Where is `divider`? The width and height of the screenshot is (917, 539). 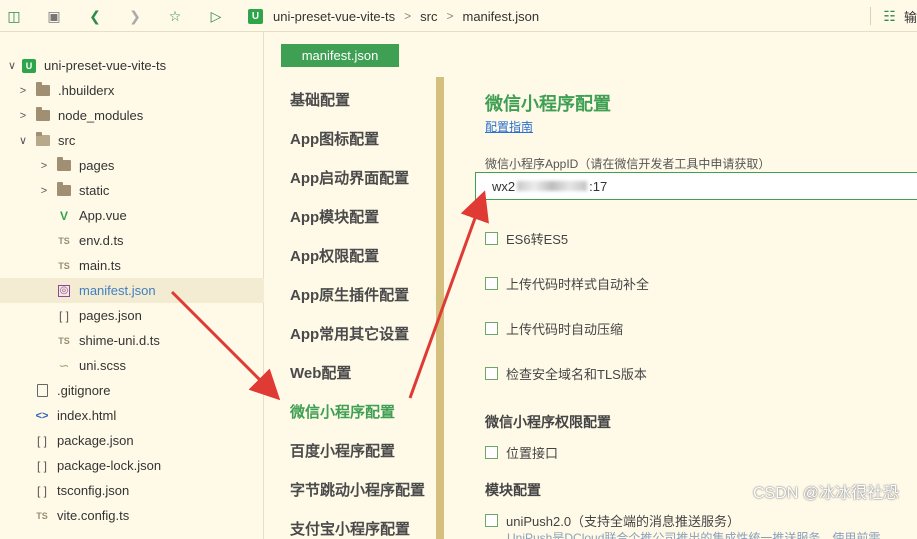
divider is located at coordinates (871, 16).